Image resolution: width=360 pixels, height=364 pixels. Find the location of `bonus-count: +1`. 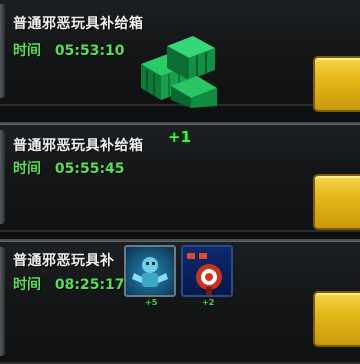

bonus-count: +1 is located at coordinates (180, 137).